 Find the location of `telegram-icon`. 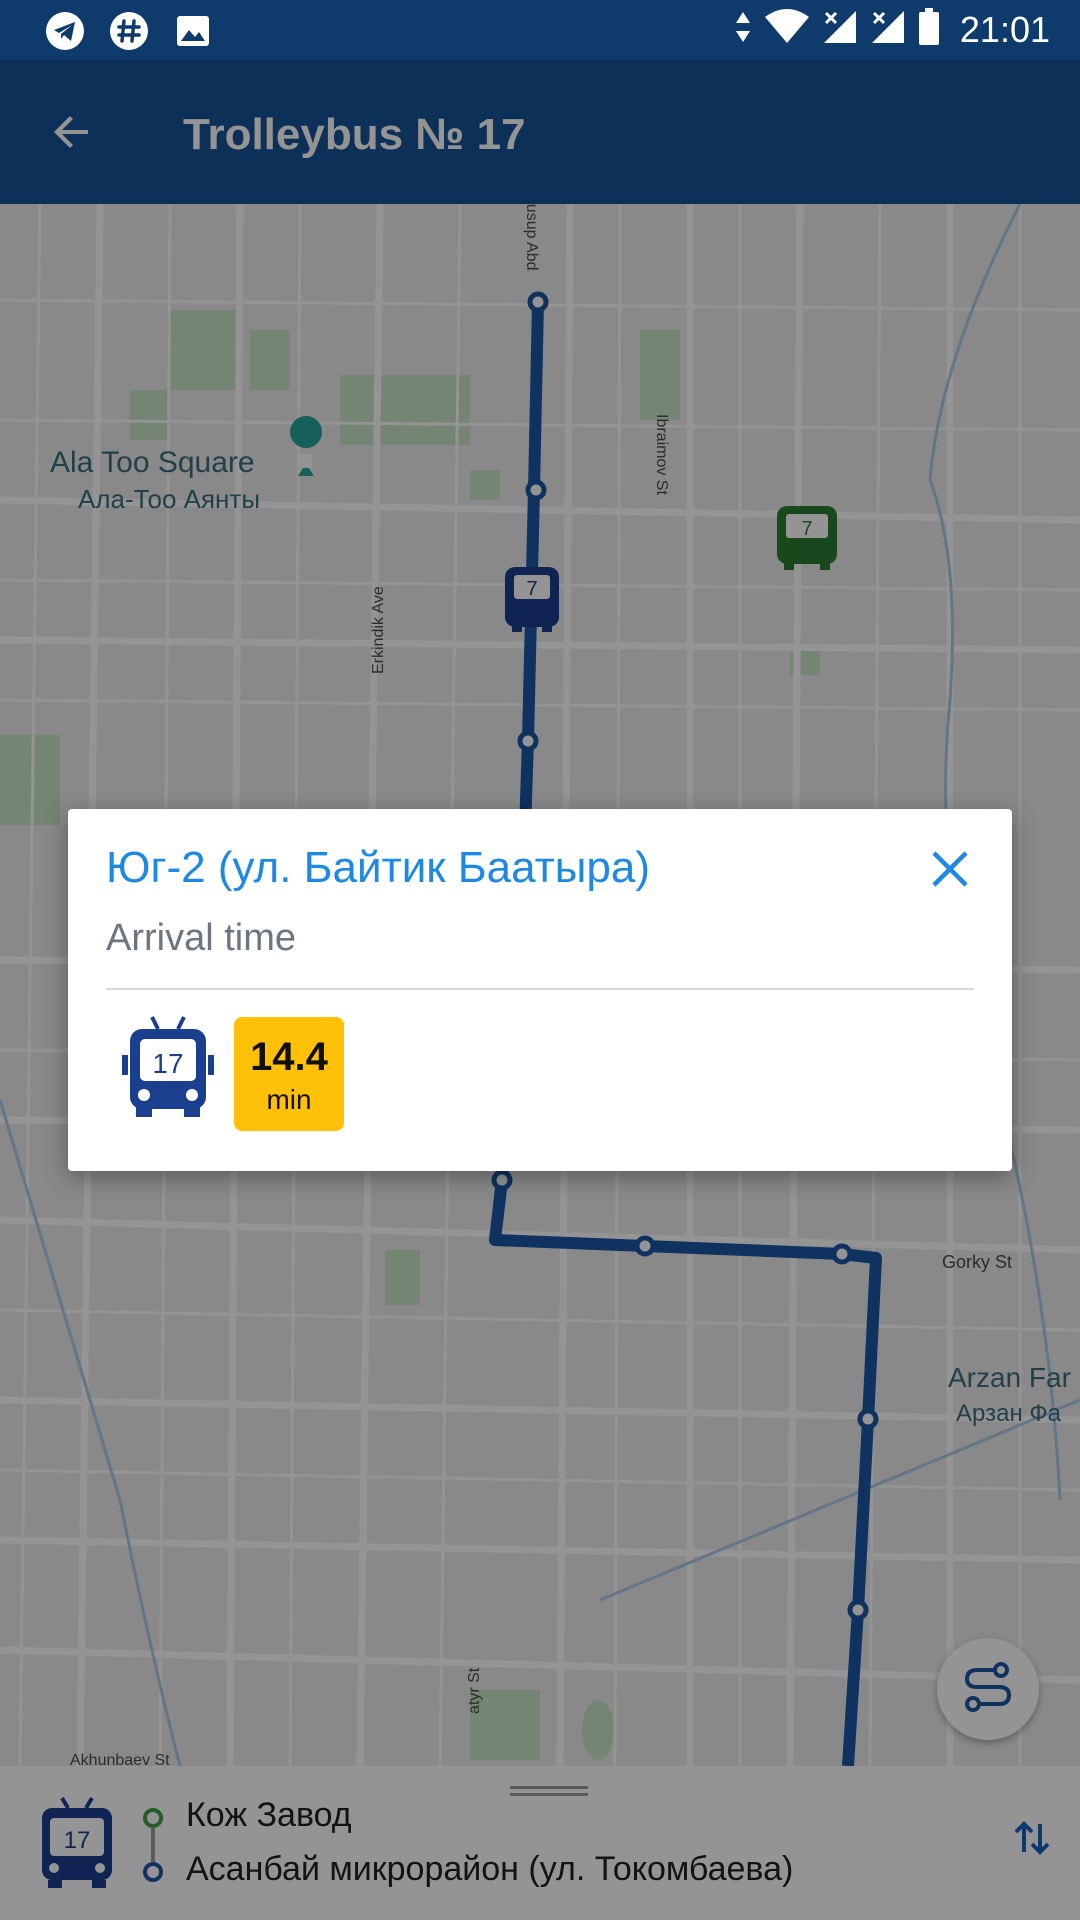

telegram-icon is located at coordinates (65, 31).